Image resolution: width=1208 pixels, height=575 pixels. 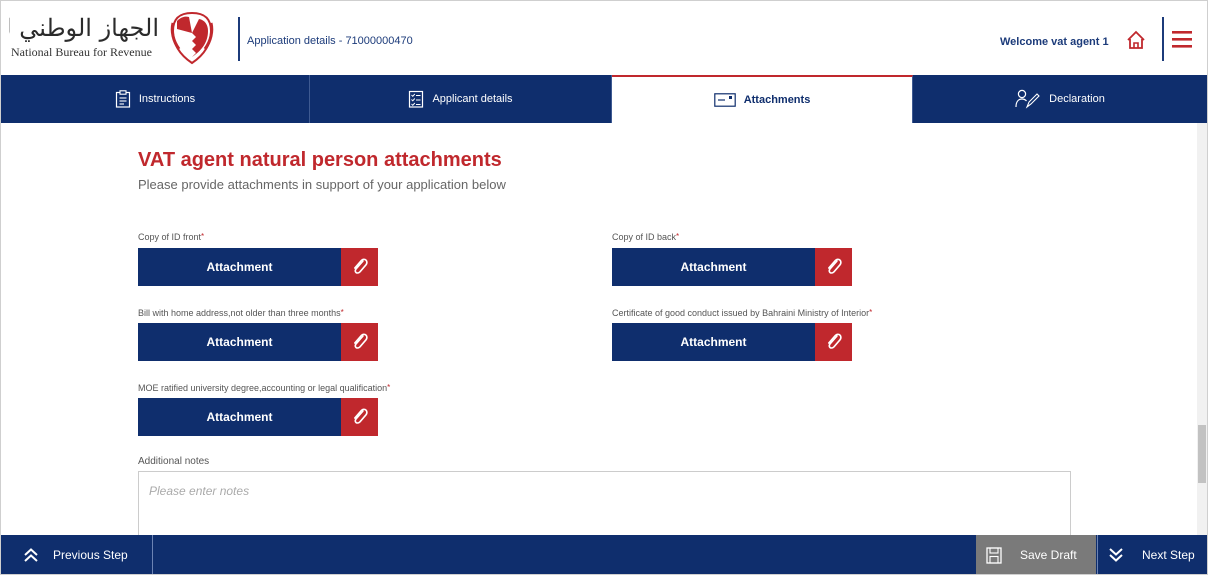 I want to click on notes-label: Additional notes, so click(x=174, y=461).